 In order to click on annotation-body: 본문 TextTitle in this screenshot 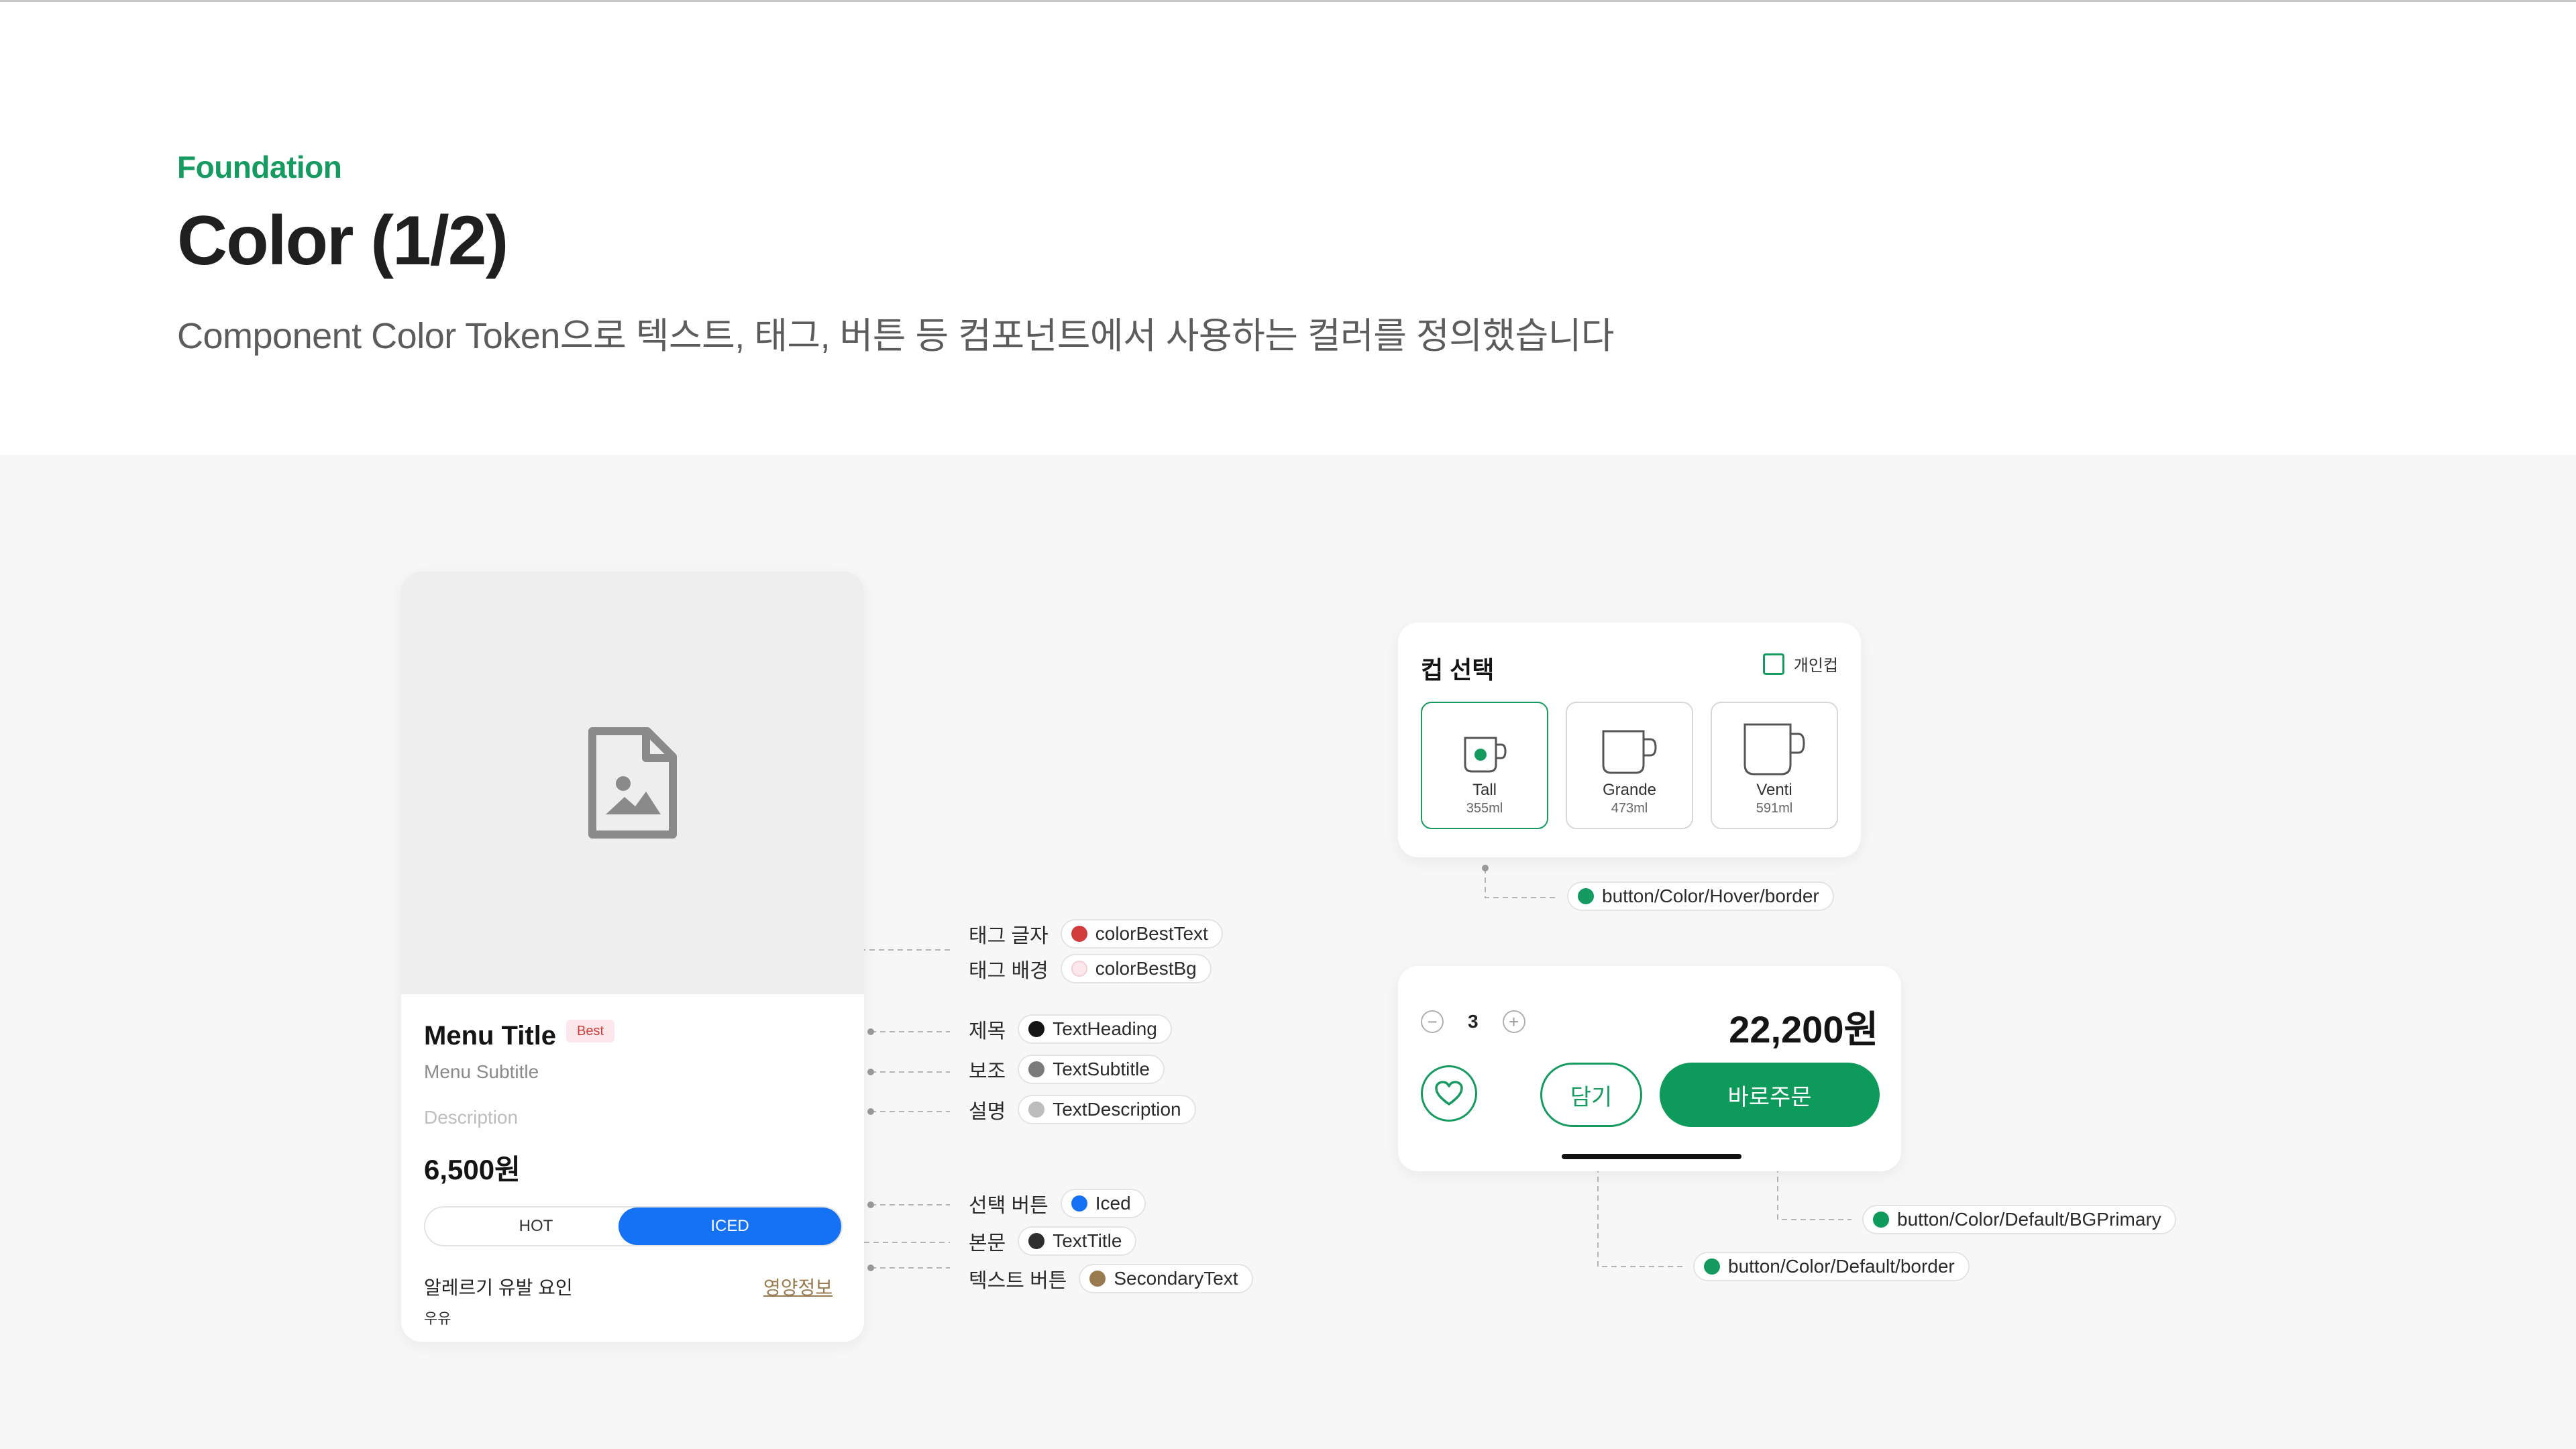, I will do `click(1053, 1241)`.